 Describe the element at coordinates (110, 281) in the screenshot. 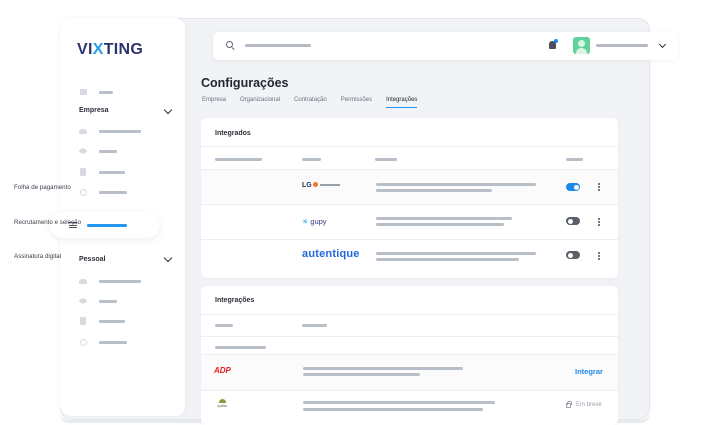

I see `sidebar-item-personal-people` at that location.